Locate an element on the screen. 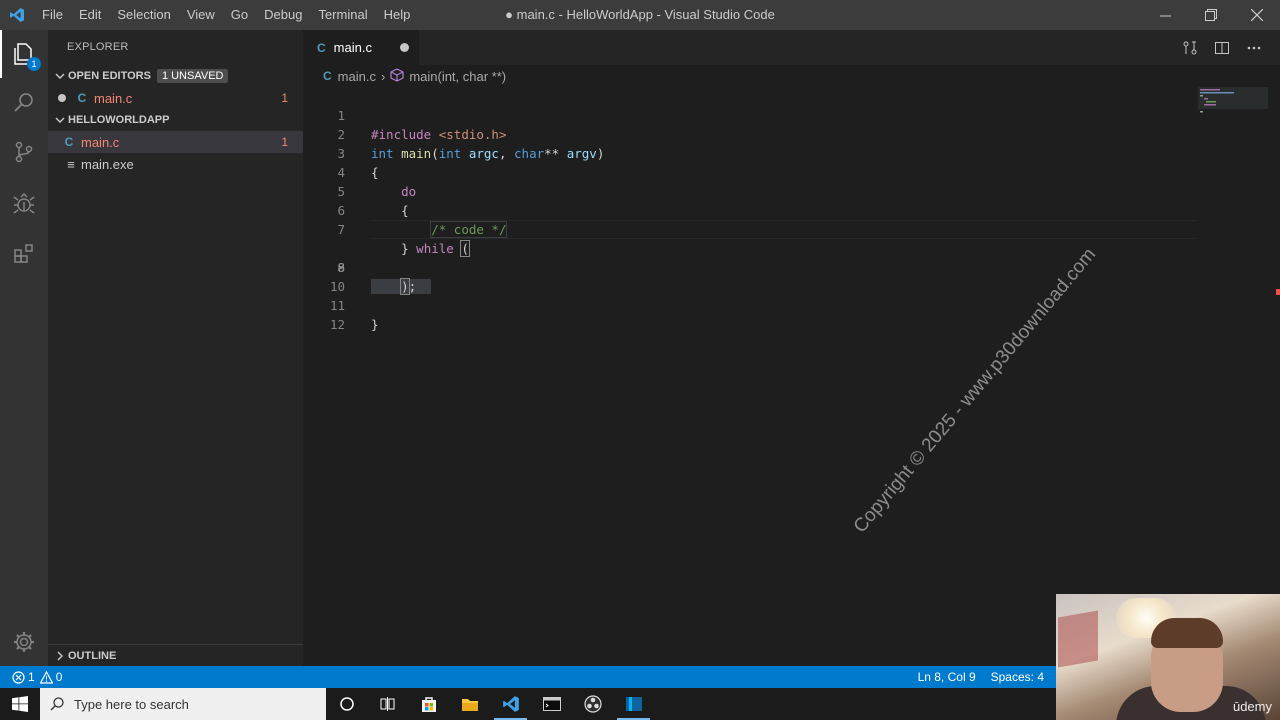 Image resolution: width=1280 pixels, height=720 pixels. tab-main-c: C main.c is located at coordinates (361, 47).